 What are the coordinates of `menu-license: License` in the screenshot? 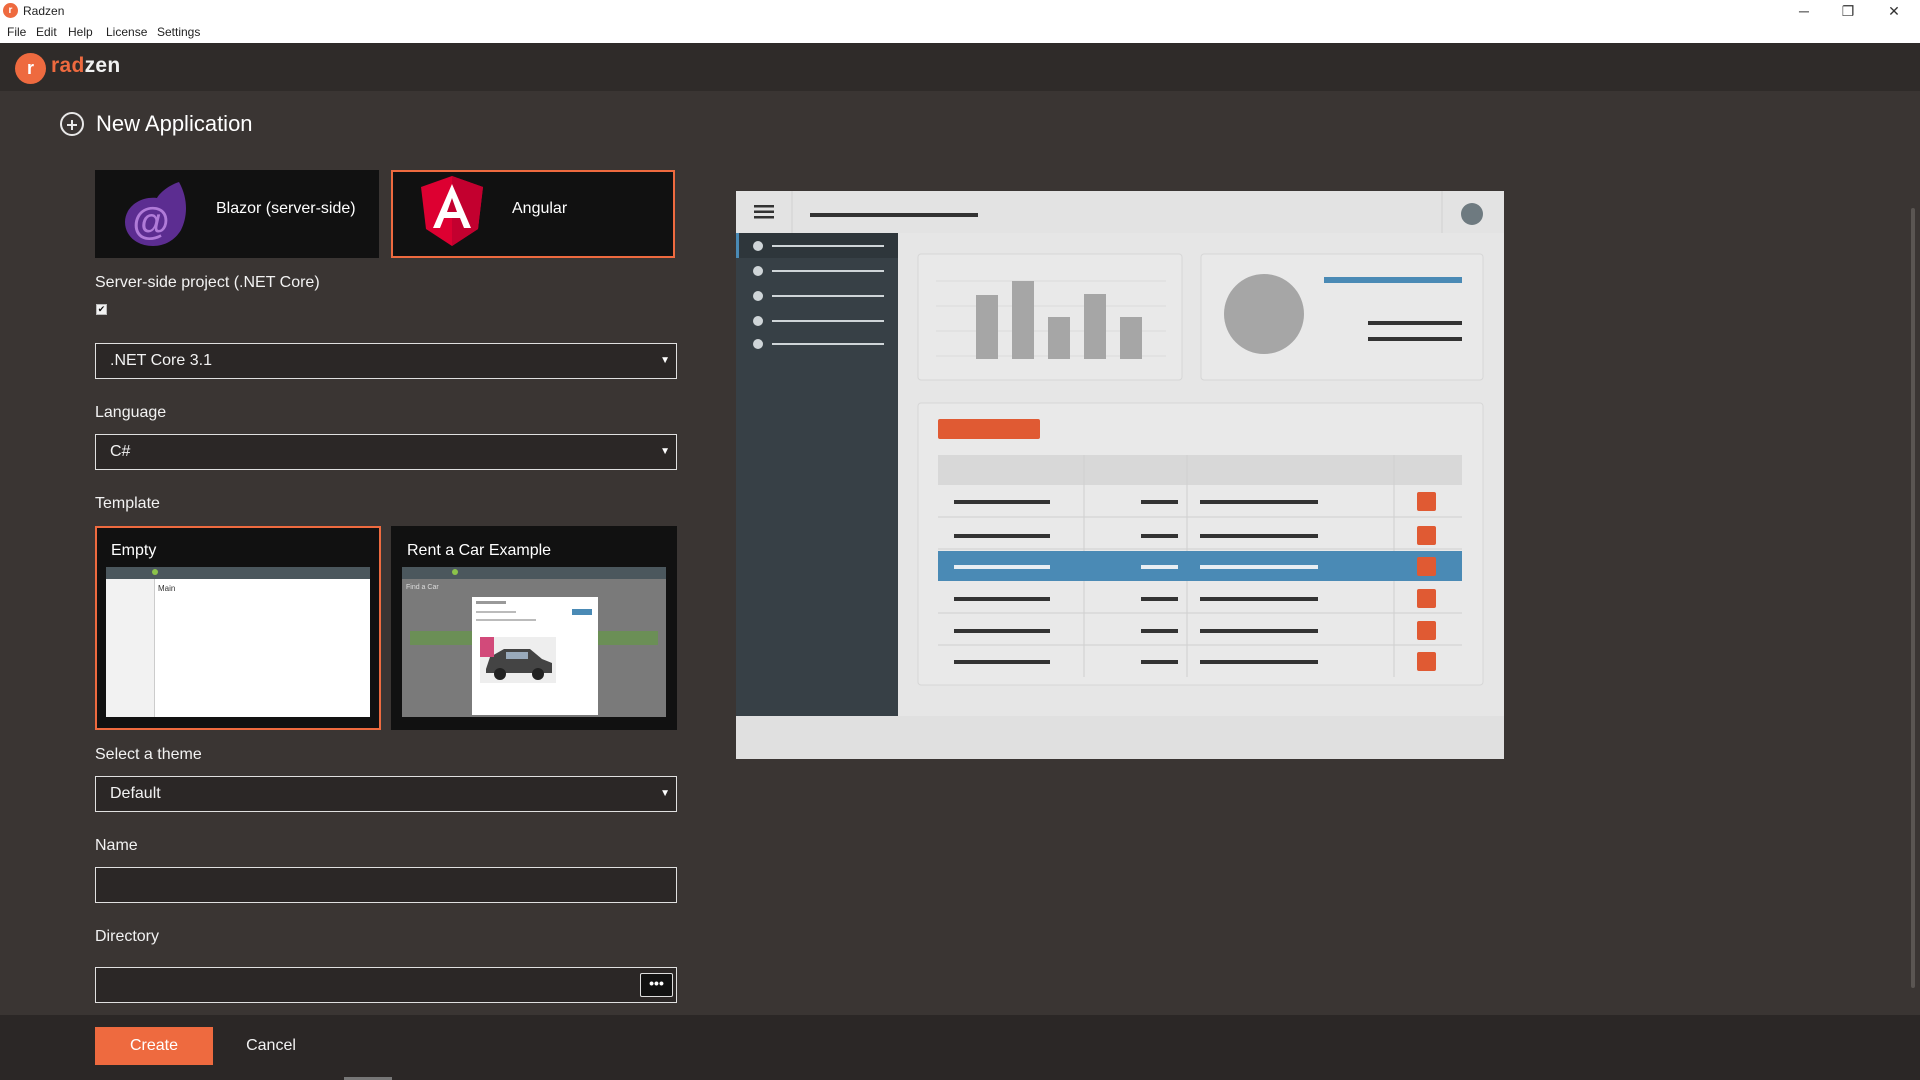 It's located at (126, 32).